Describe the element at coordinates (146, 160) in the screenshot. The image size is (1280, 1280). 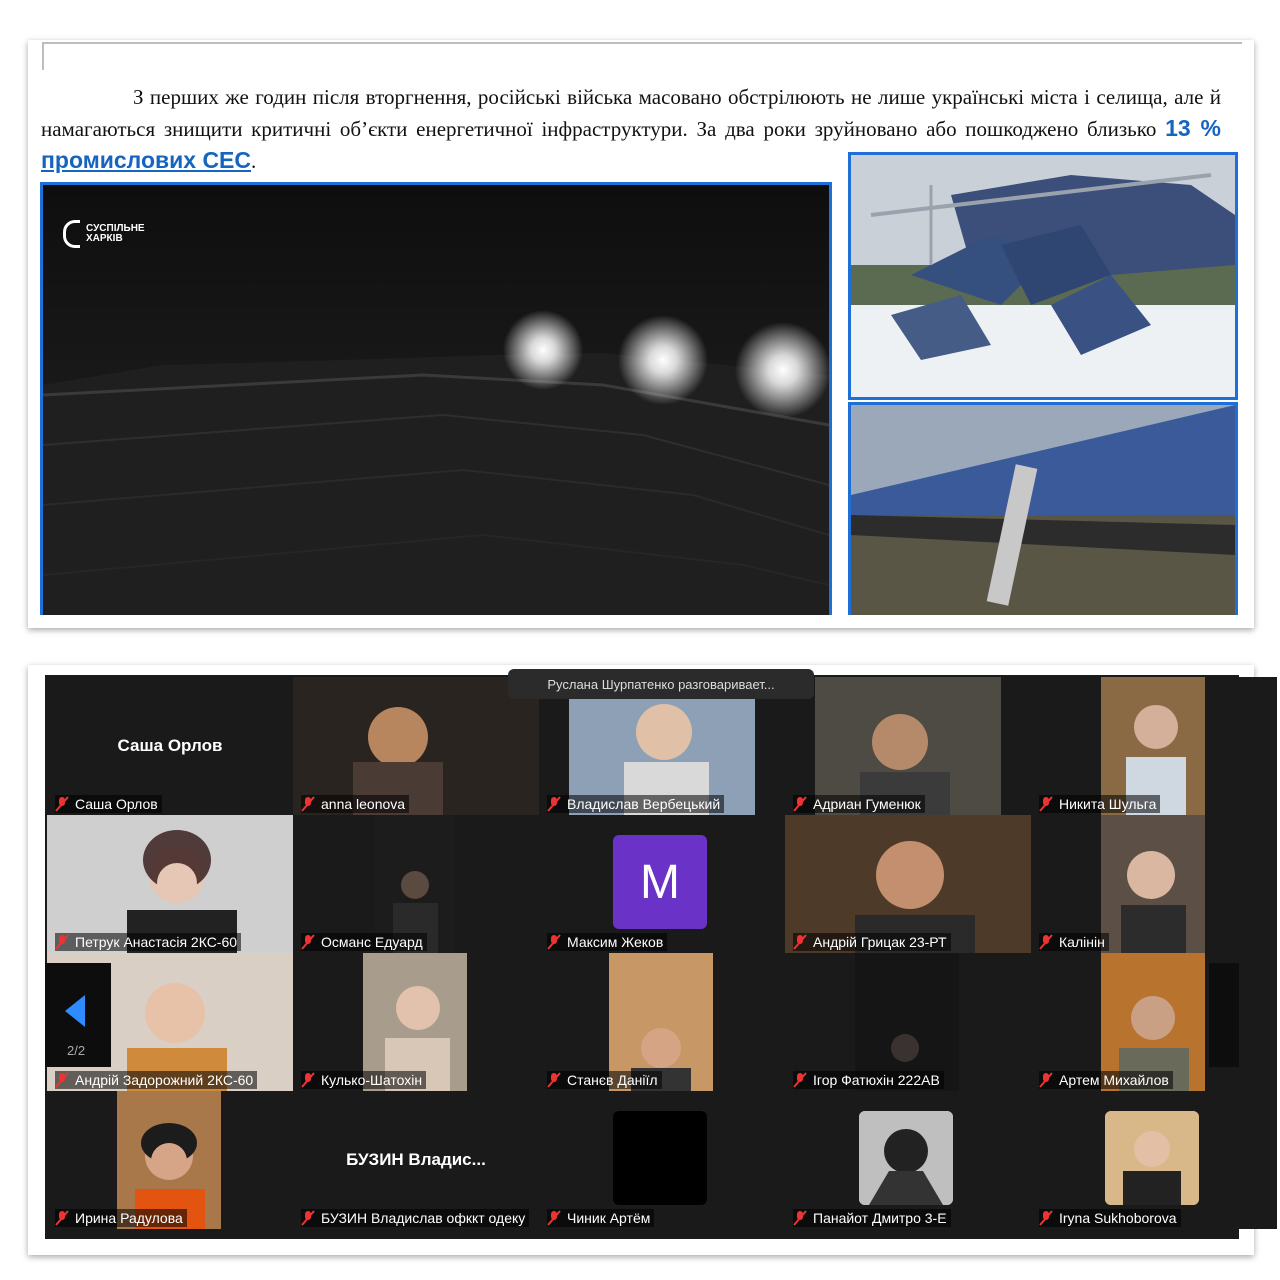
I see `highlight-link: промислових СЕС` at that location.